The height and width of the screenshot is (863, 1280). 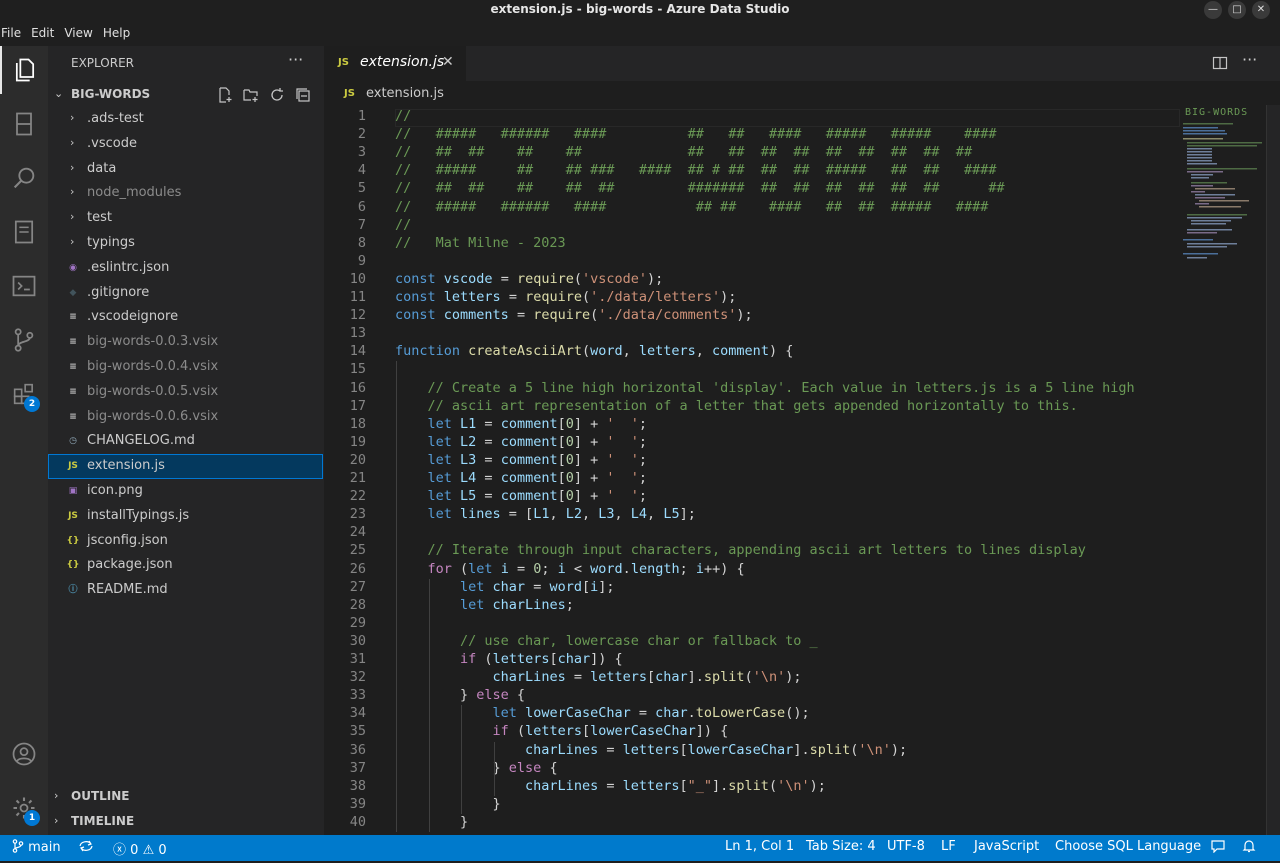 I want to click on tree-item: ≡ .vscodeignore, so click(x=185, y=317).